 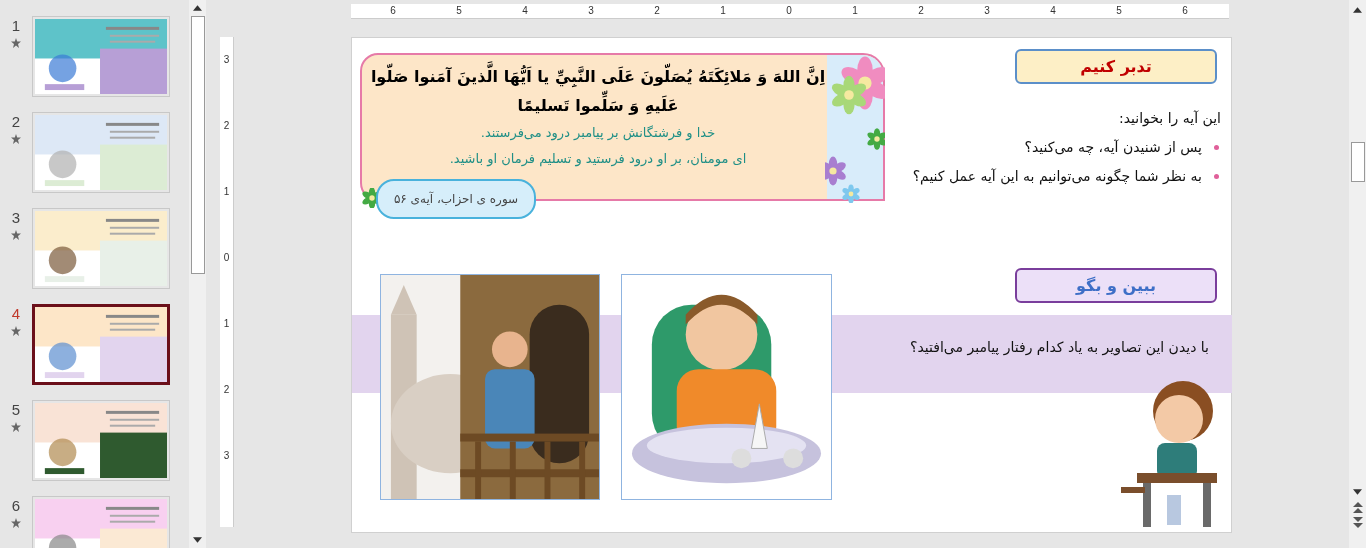 What do you see at coordinates (1116, 285) in the screenshot?
I see `section-title: ببین و بگو` at bounding box center [1116, 285].